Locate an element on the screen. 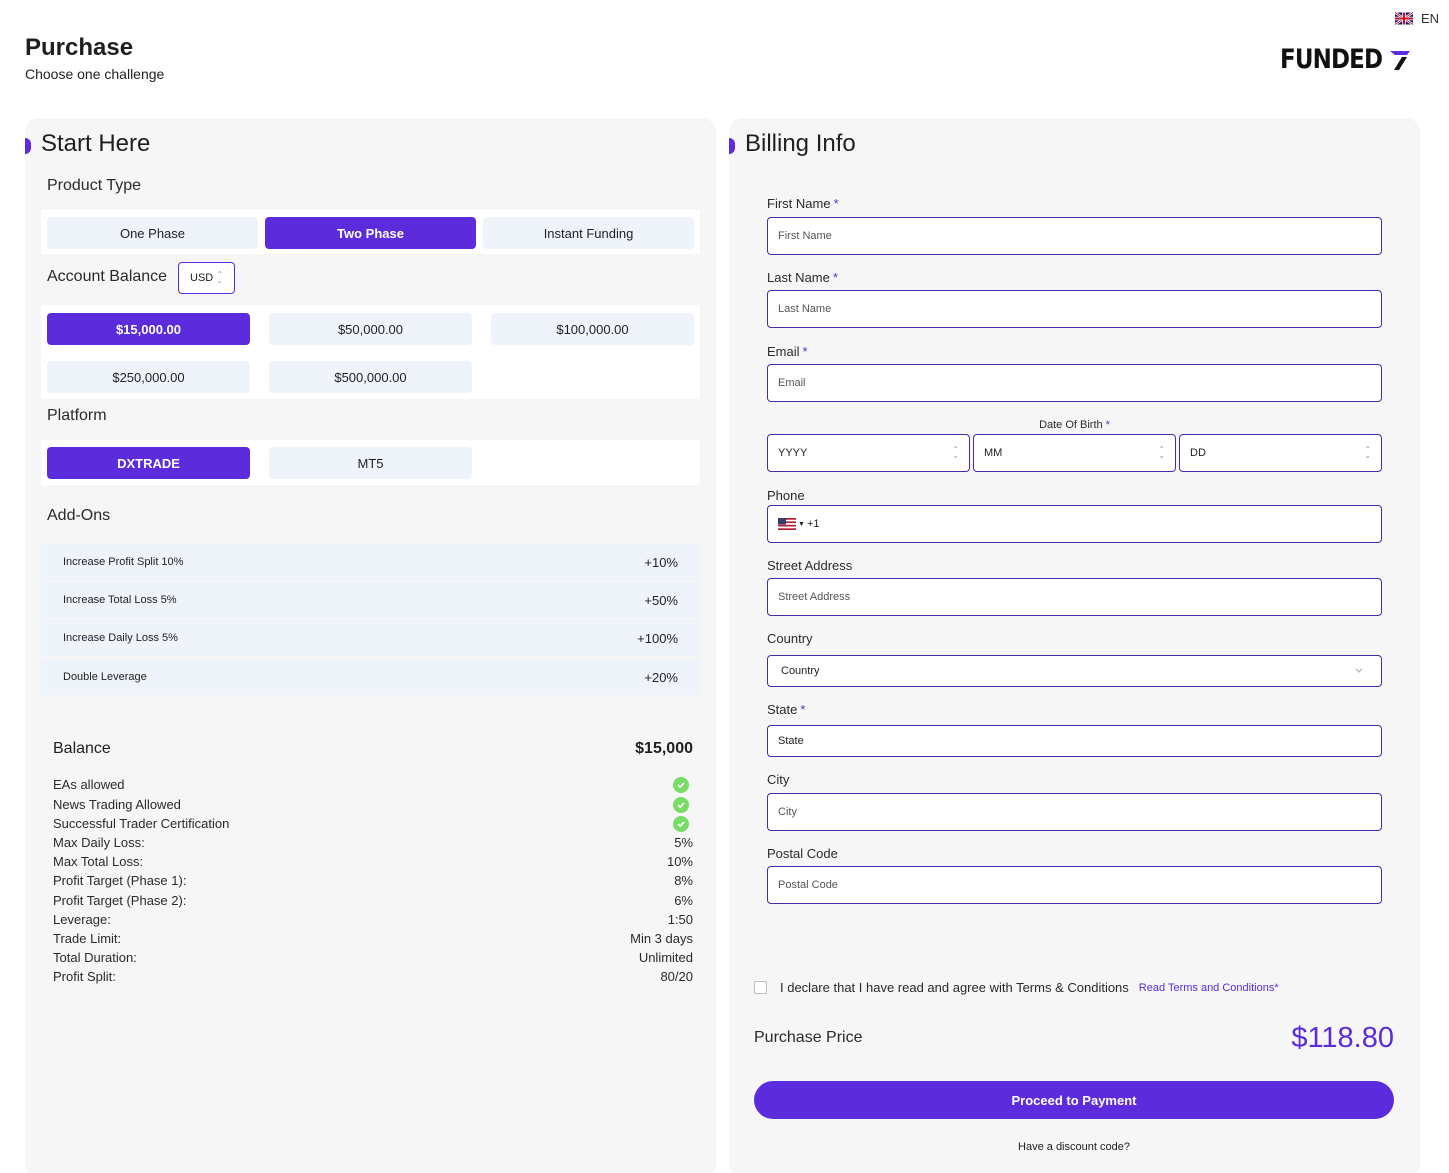 This screenshot has height=1173, width=1449. last-name-label: Last Name * is located at coordinates (802, 277).